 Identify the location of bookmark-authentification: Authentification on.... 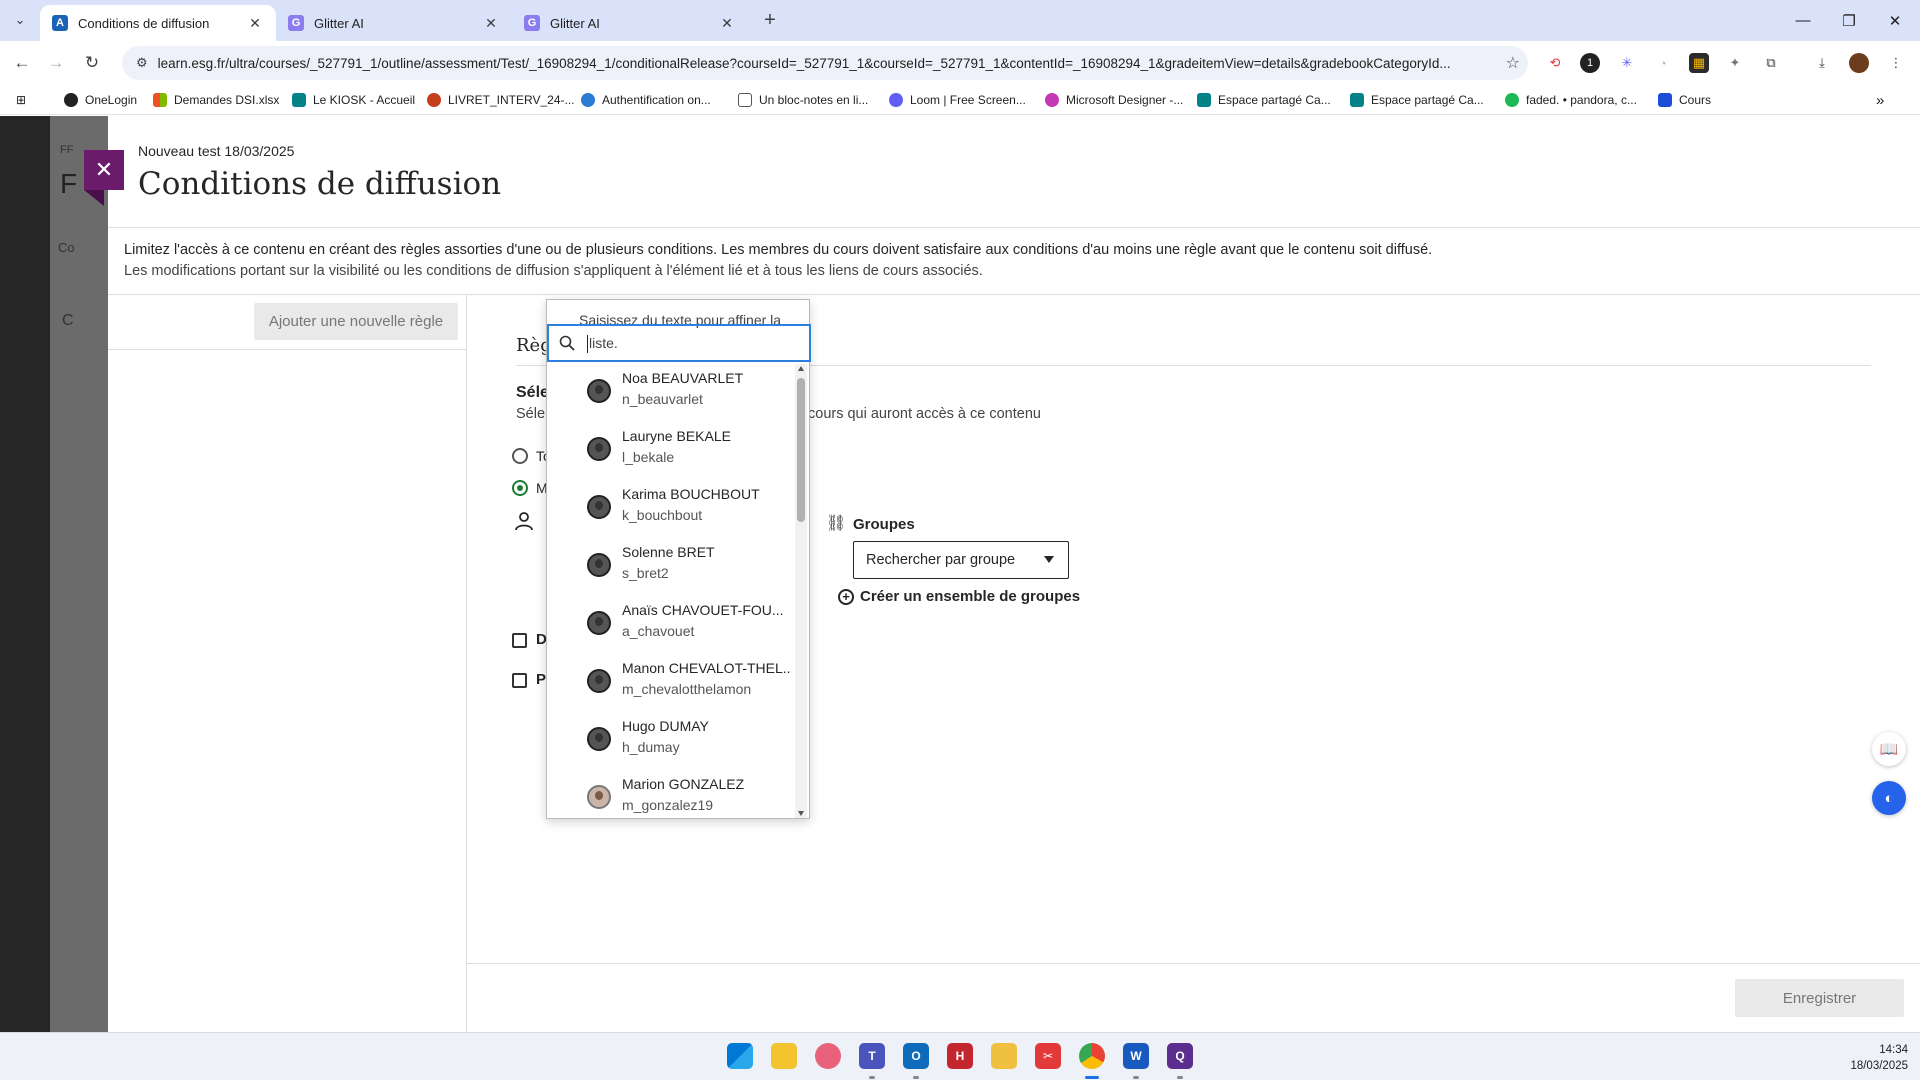
(646, 100).